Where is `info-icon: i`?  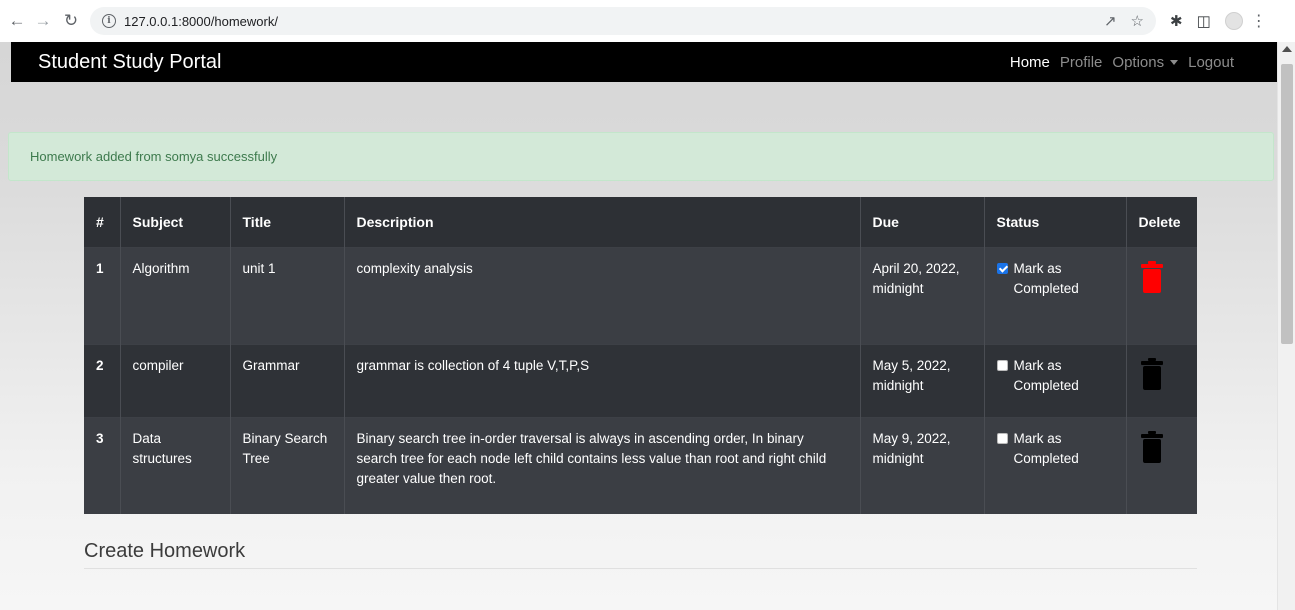 info-icon: i is located at coordinates (109, 21).